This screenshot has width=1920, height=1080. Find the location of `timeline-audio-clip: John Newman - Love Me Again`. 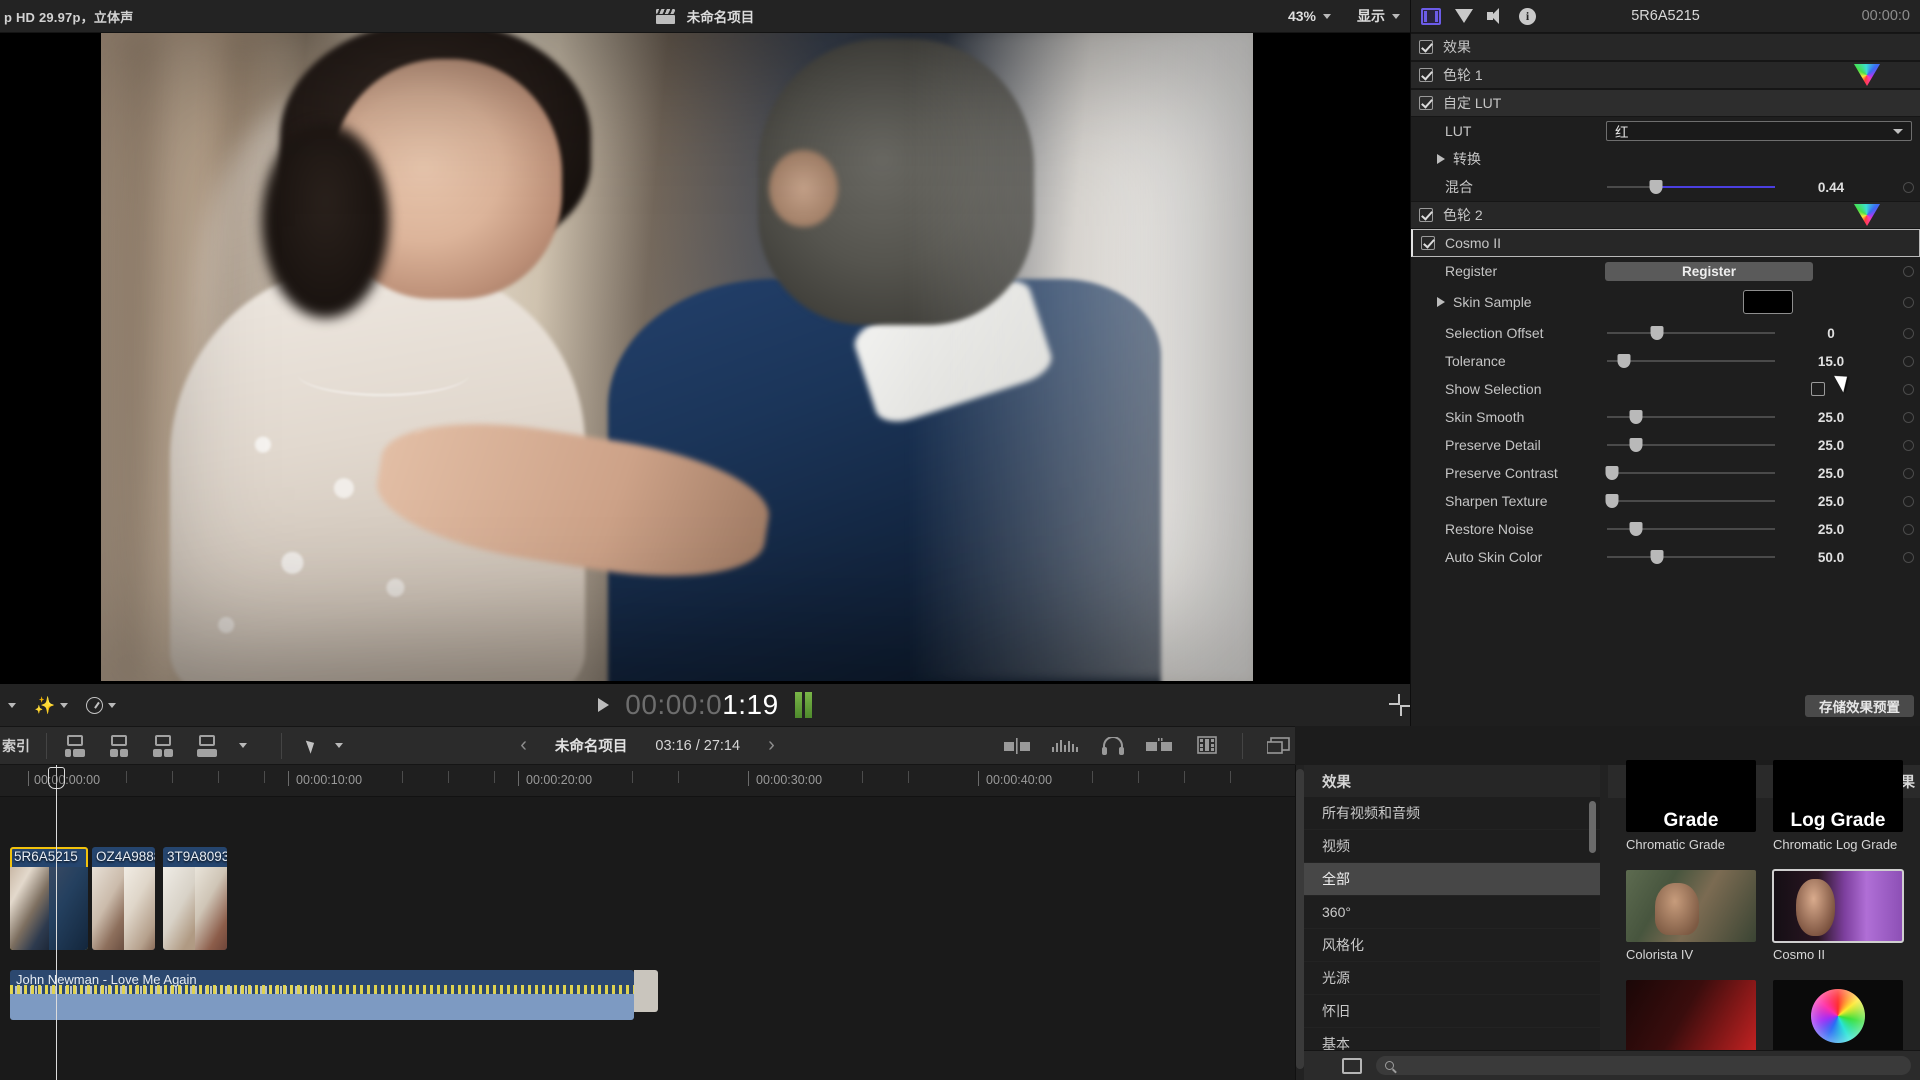

timeline-audio-clip: John Newman - Love Me Again is located at coordinates (322, 995).